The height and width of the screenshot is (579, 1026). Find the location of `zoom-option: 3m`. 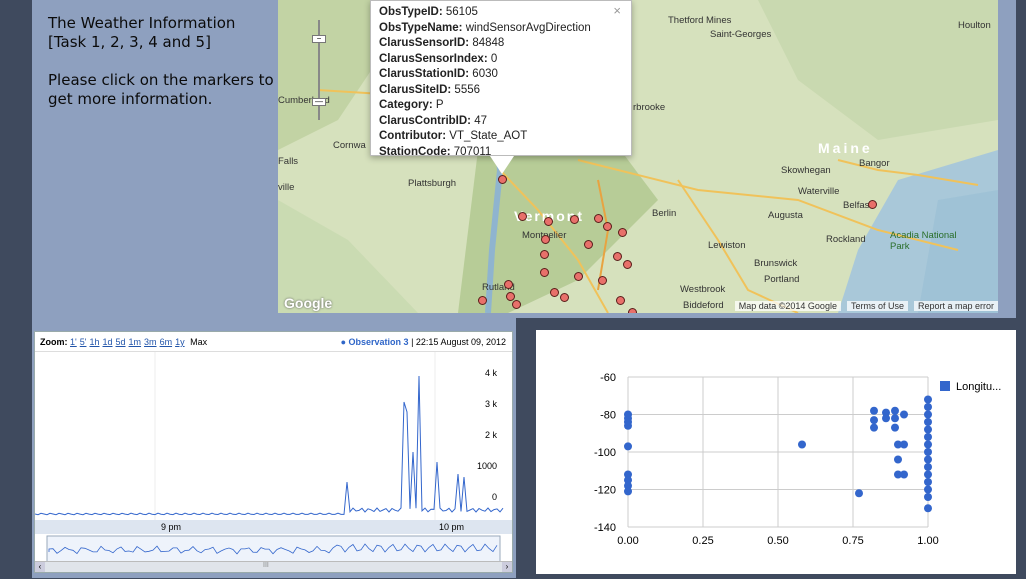

zoom-option: 3m is located at coordinates (150, 342).